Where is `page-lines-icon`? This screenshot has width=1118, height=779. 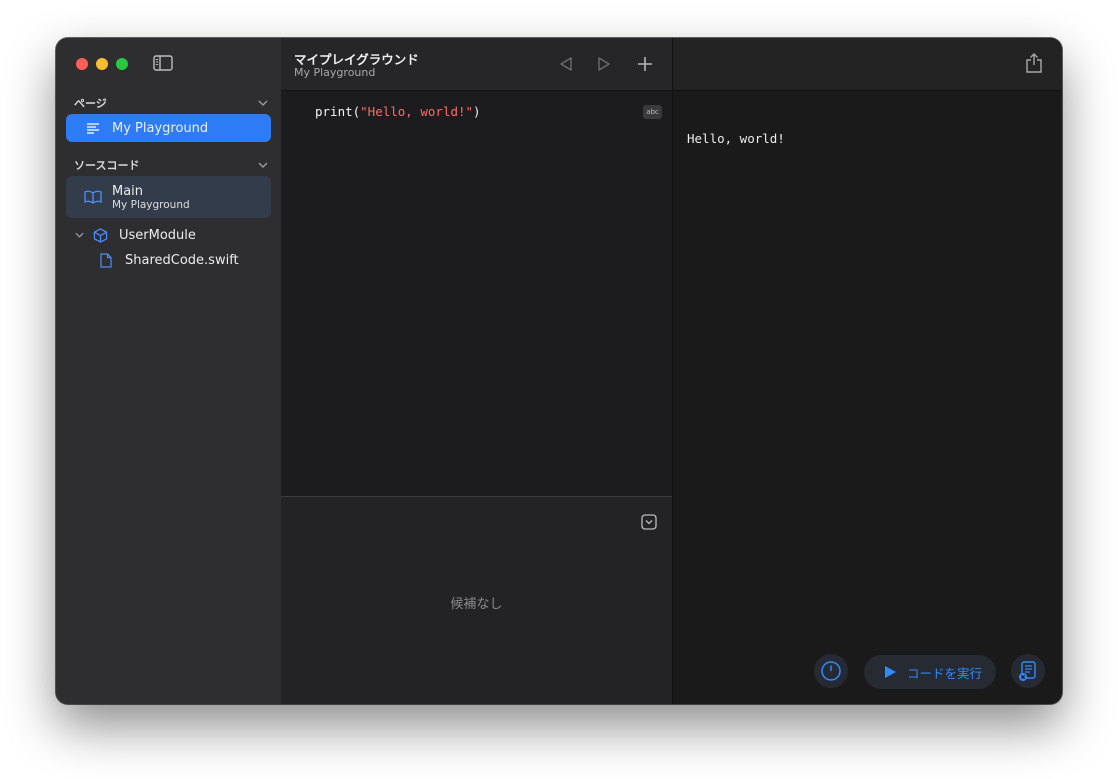
page-lines-icon is located at coordinates (93, 128).